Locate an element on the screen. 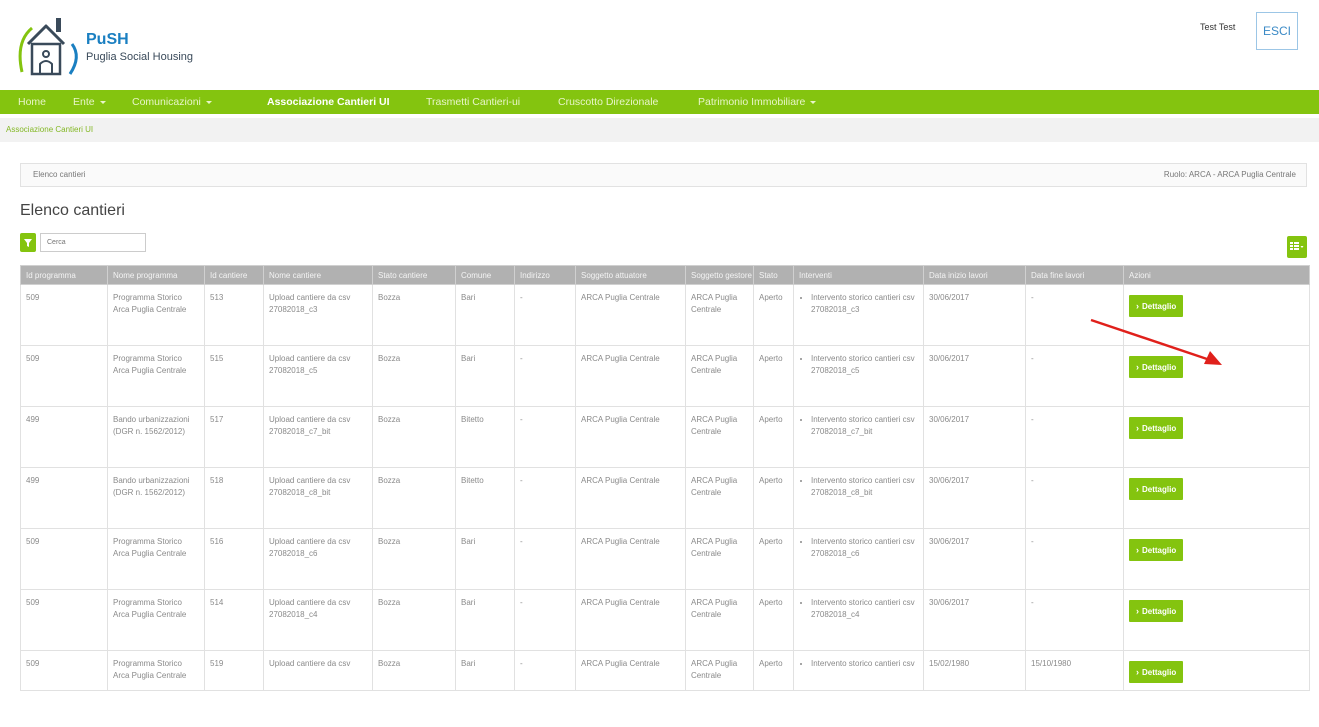 This screenshot has width=1319, height=727. nav-item-trasmetti-cantieri: Trasmetti Cantieri-ui is located at coordinates (473, 102).